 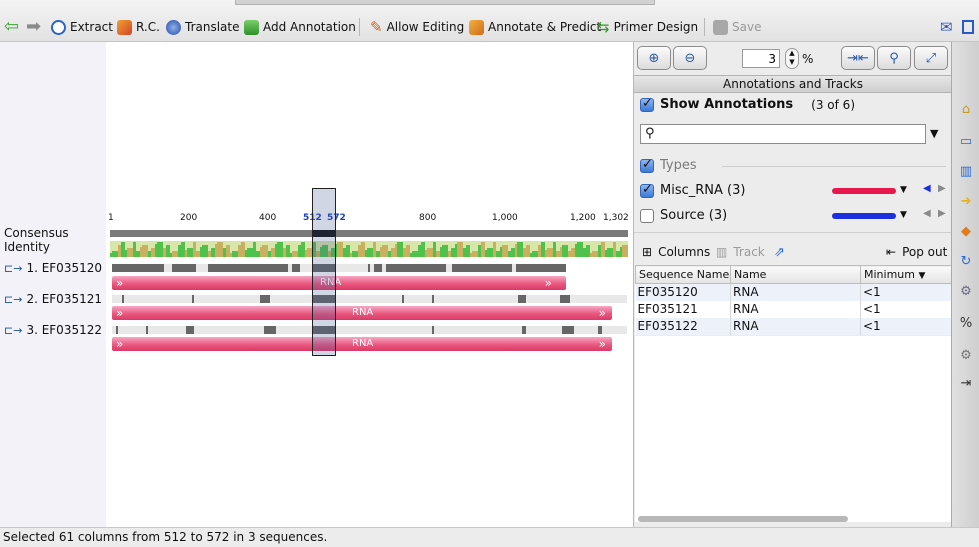 I want to click on identity-graph, so click(x=369, y=249).